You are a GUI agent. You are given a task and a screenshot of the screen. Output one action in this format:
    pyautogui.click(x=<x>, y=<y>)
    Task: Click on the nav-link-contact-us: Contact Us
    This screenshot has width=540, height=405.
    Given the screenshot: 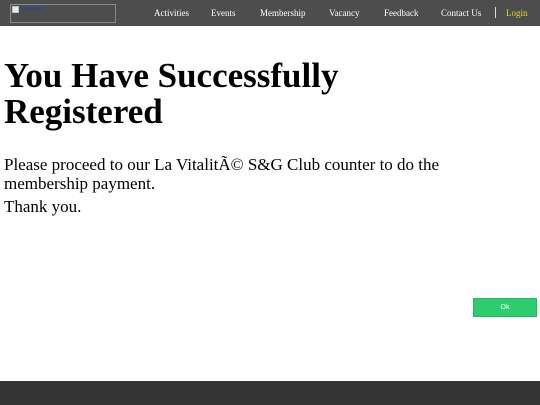 What is the action you would take?
    pyautogui.click(x=461, y=13)
    